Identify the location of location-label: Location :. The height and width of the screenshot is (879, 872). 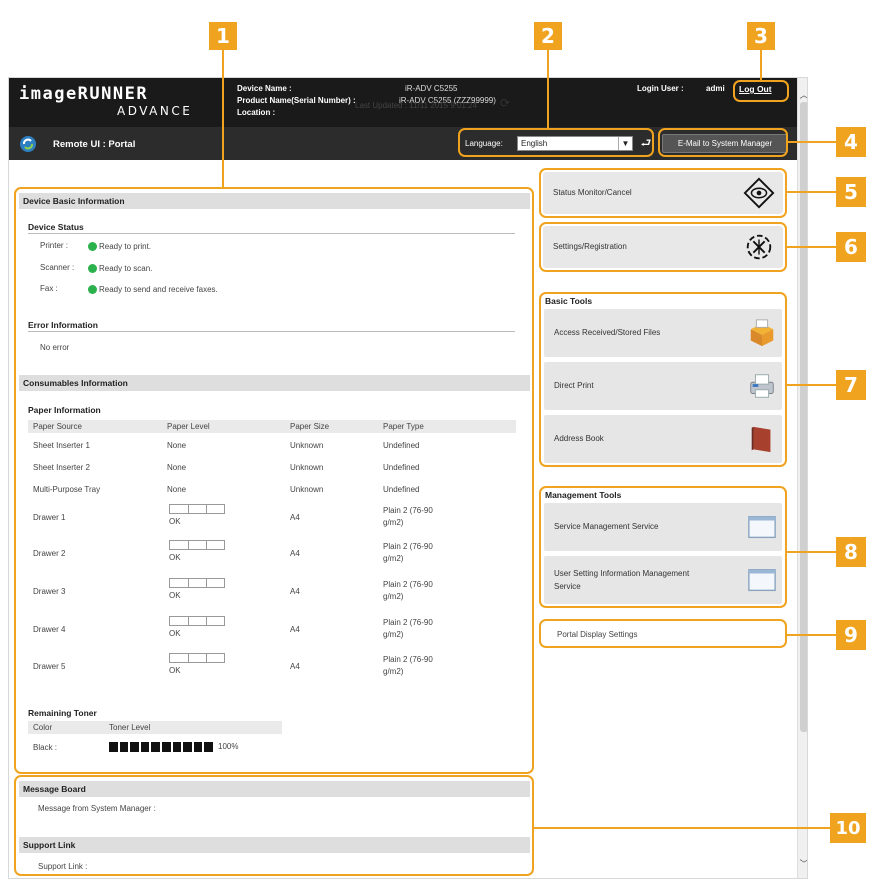
(256, 112).